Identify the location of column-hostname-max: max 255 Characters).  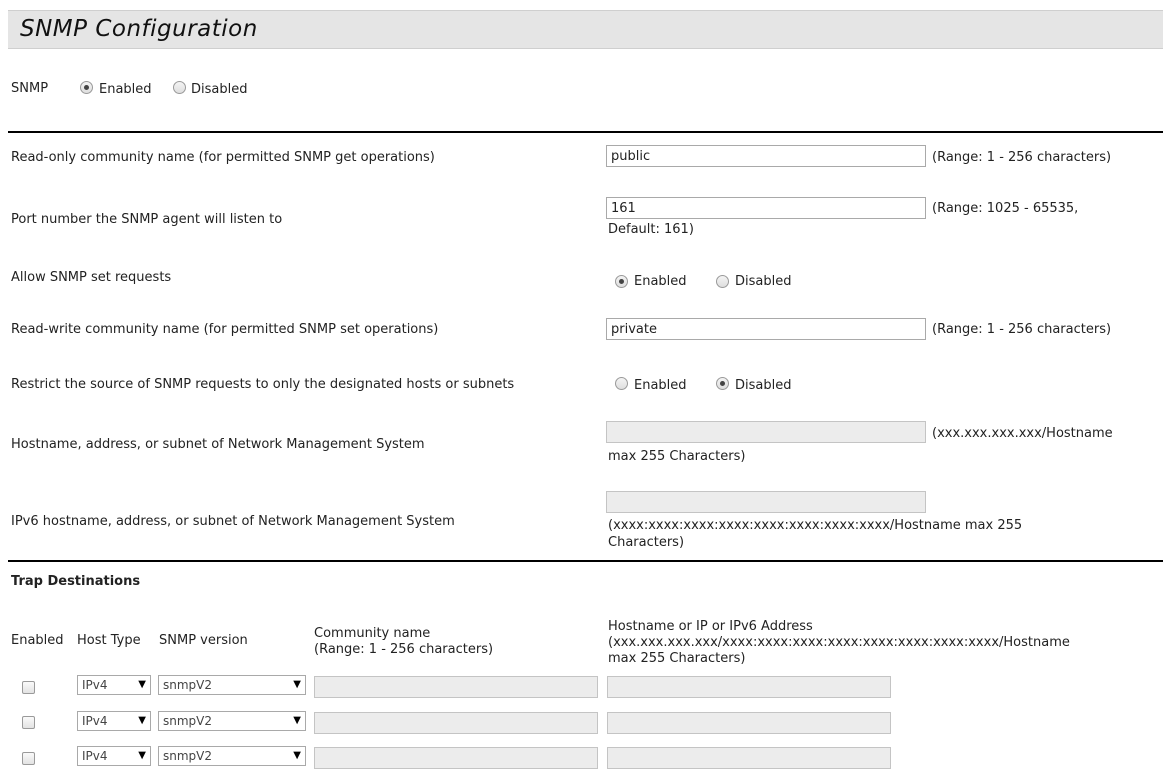
(677, 658).